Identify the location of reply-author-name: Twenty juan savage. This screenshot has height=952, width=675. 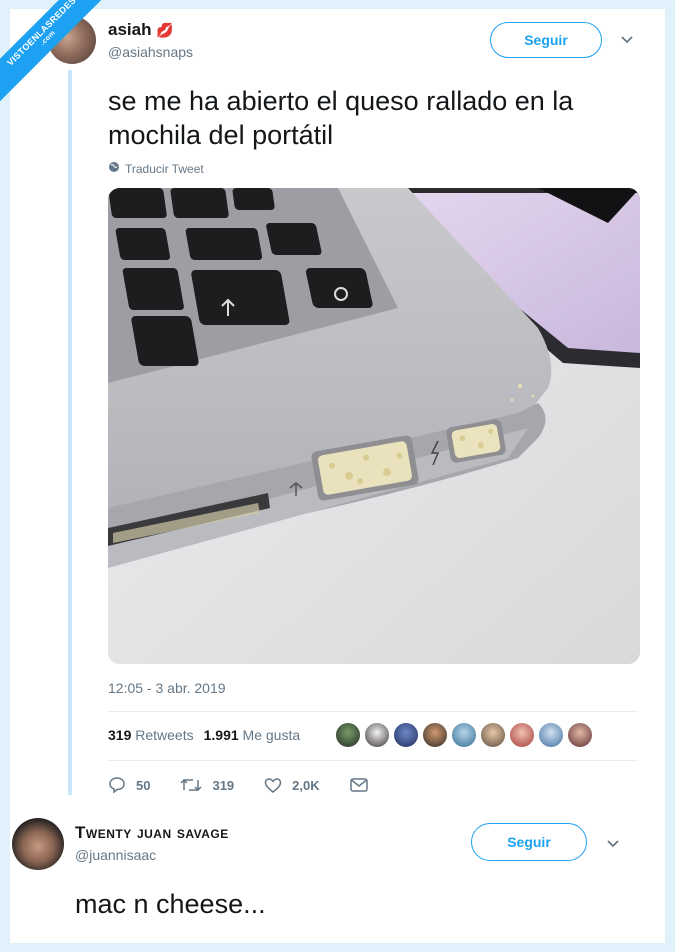
(152, 833).